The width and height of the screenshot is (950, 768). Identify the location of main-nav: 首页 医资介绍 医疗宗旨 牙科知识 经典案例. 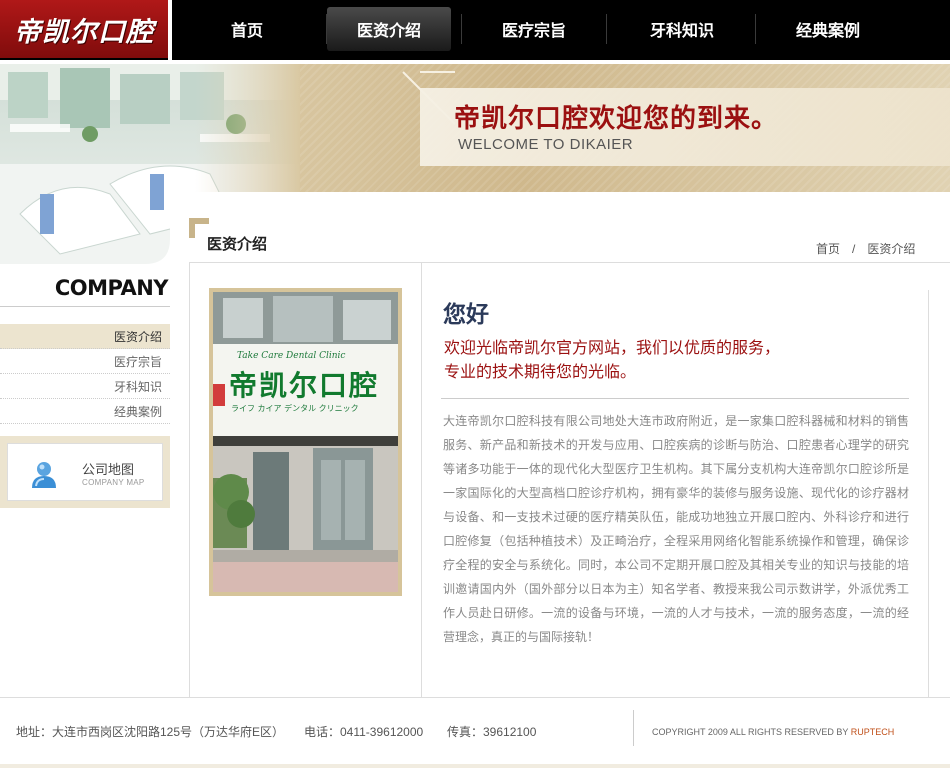
(561, 29).